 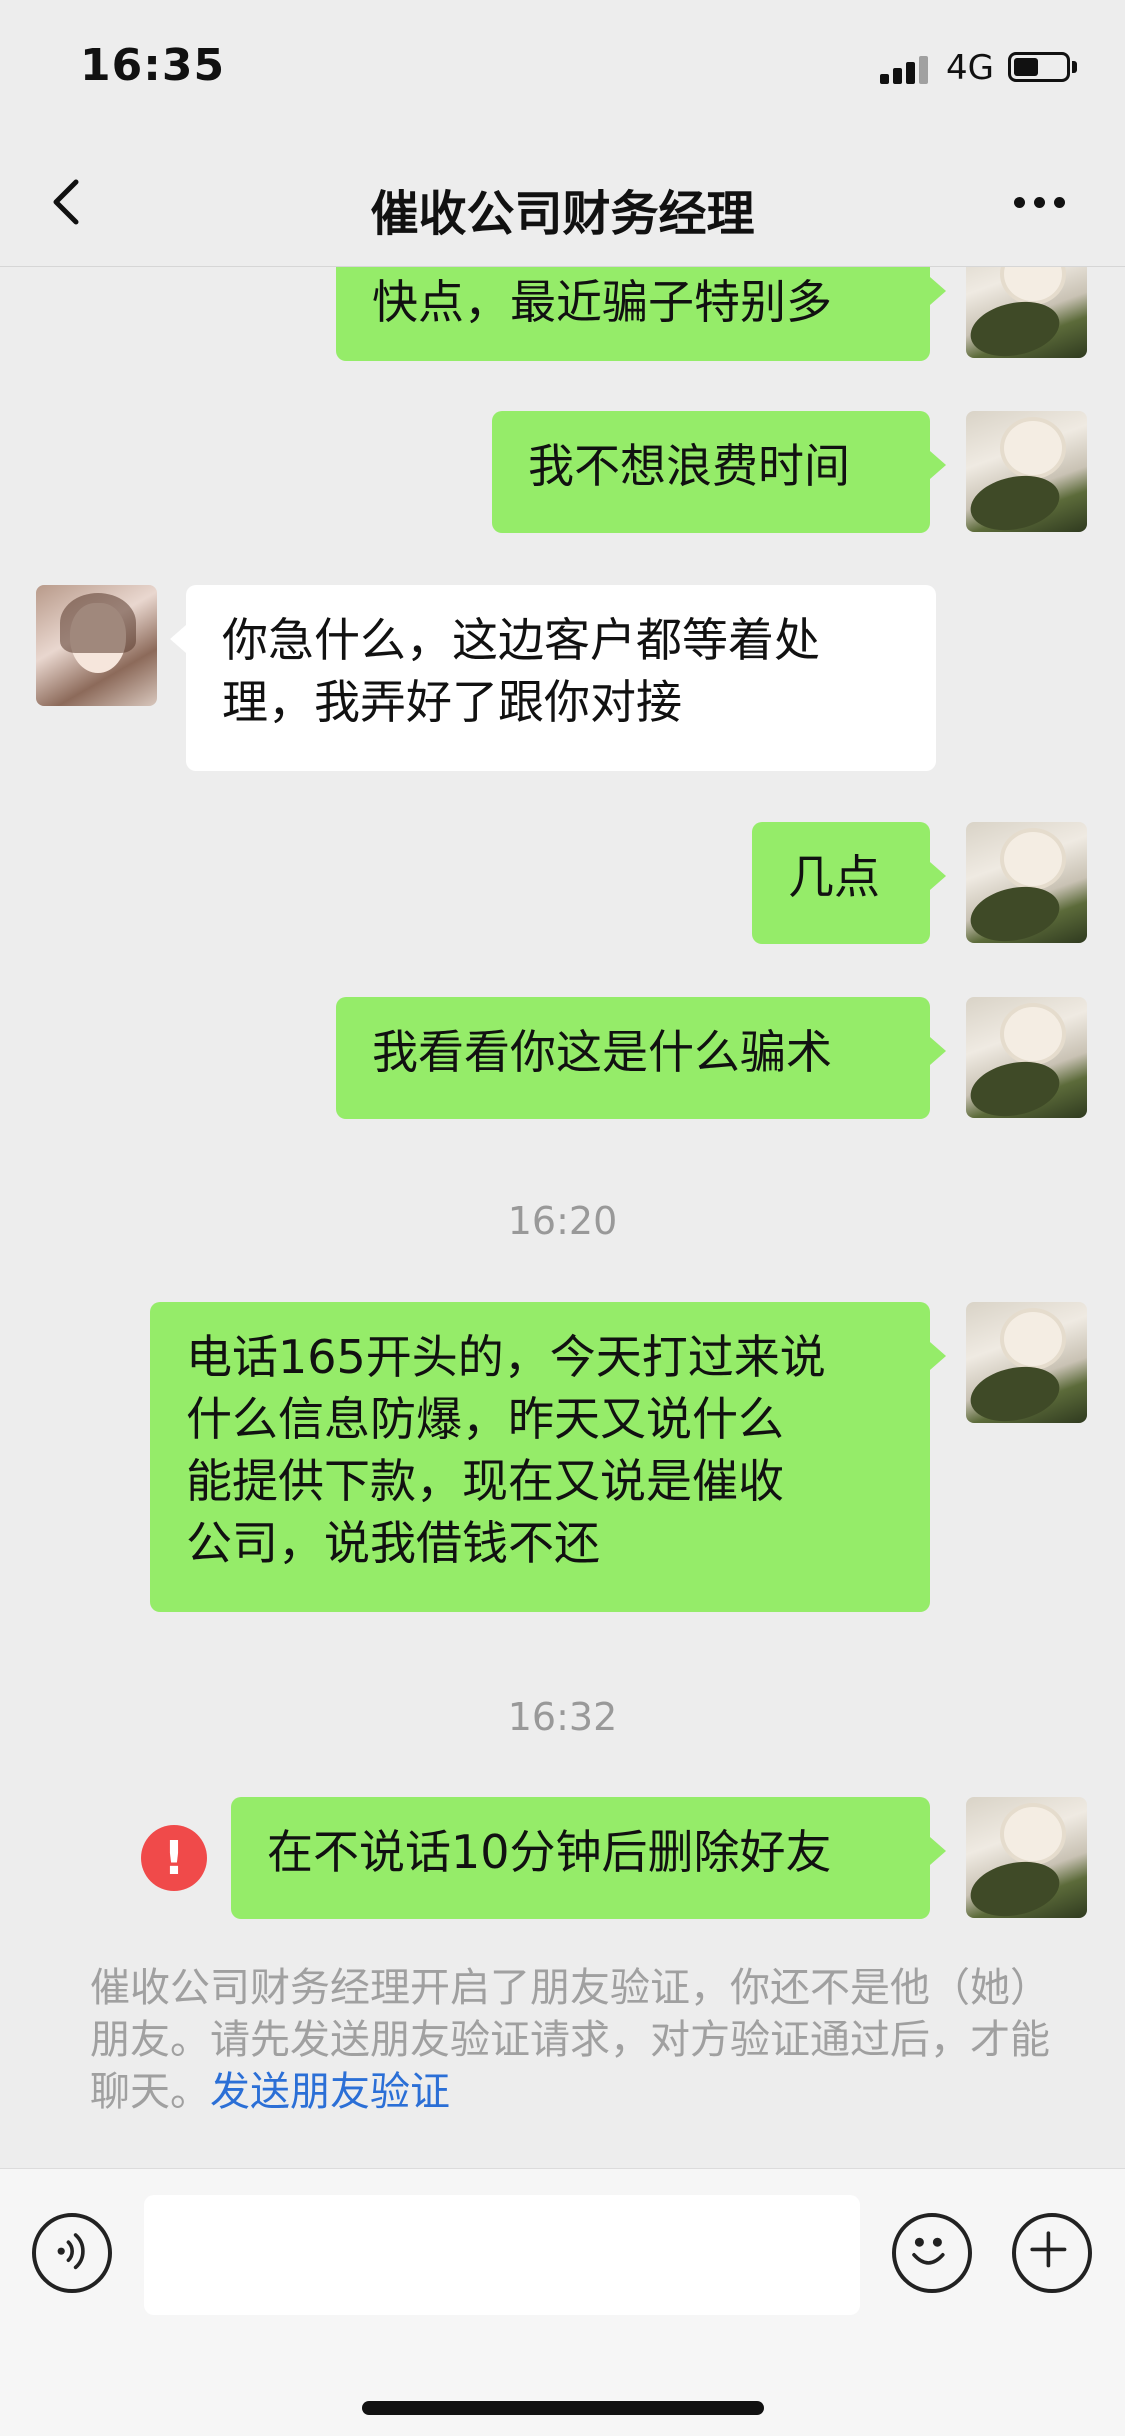 I want to click on more-dots-icon, so click(x=1040, y=201).